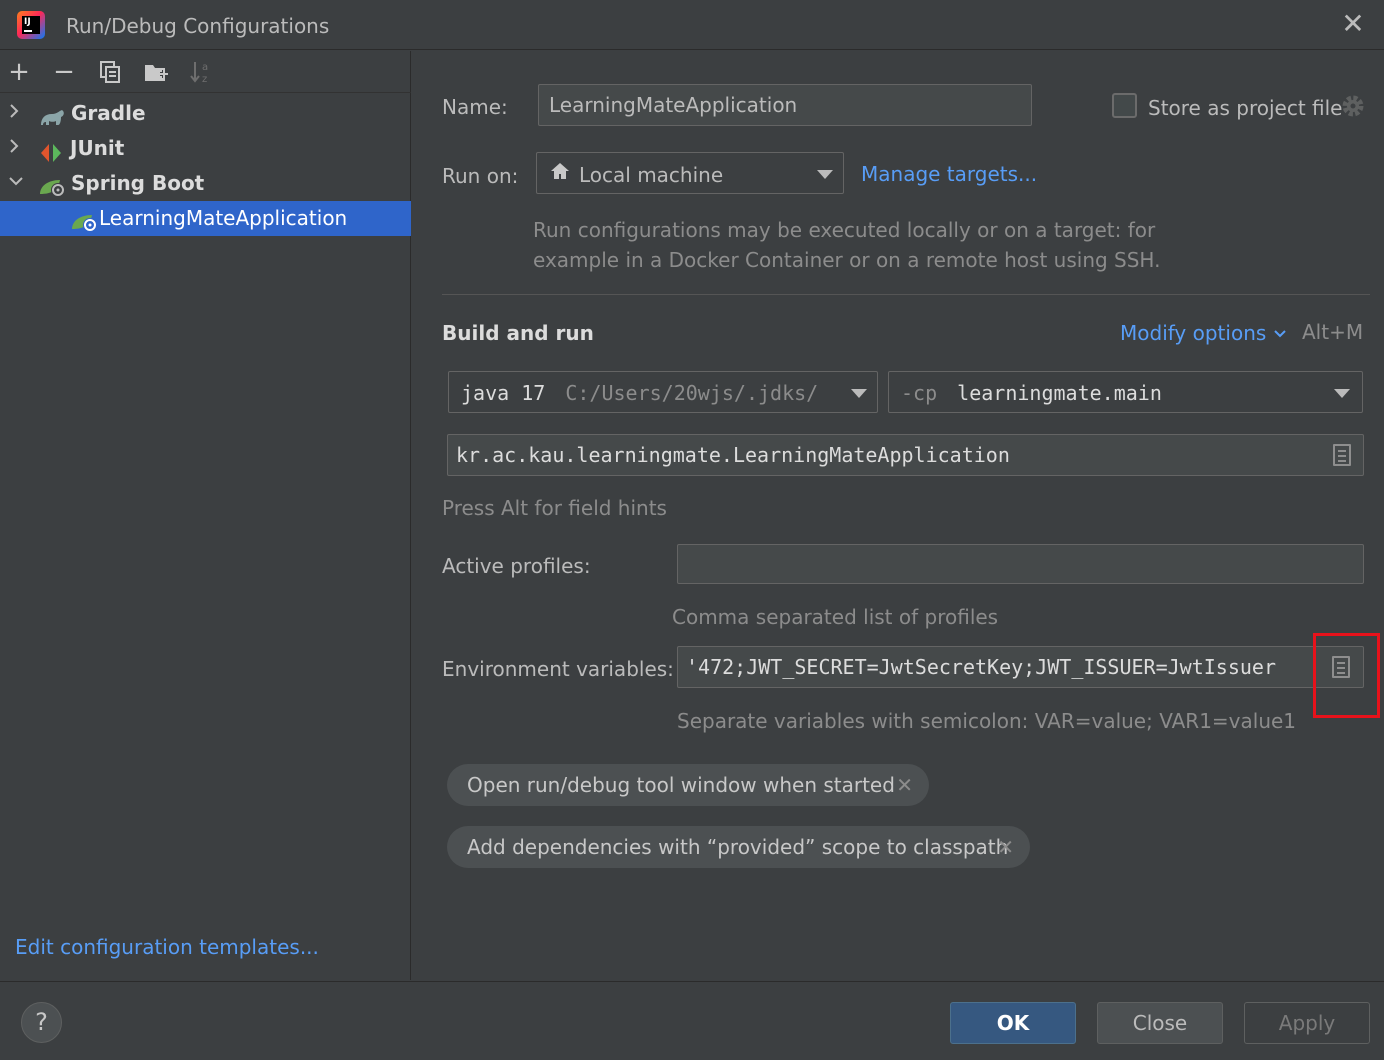 This screenshot has width=1384, height=1060. What do you see at coordinates (906, 294) in the screenshot?
I see `separator` at bounding box center [906, 294].